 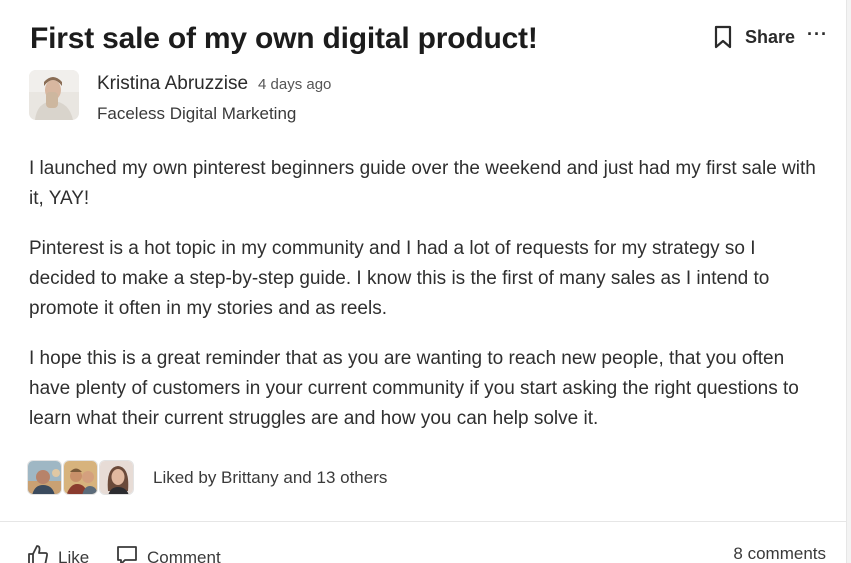 I want to click on likes-summary: Liked by Brittany and 13 others, so click(x=270, y=478).